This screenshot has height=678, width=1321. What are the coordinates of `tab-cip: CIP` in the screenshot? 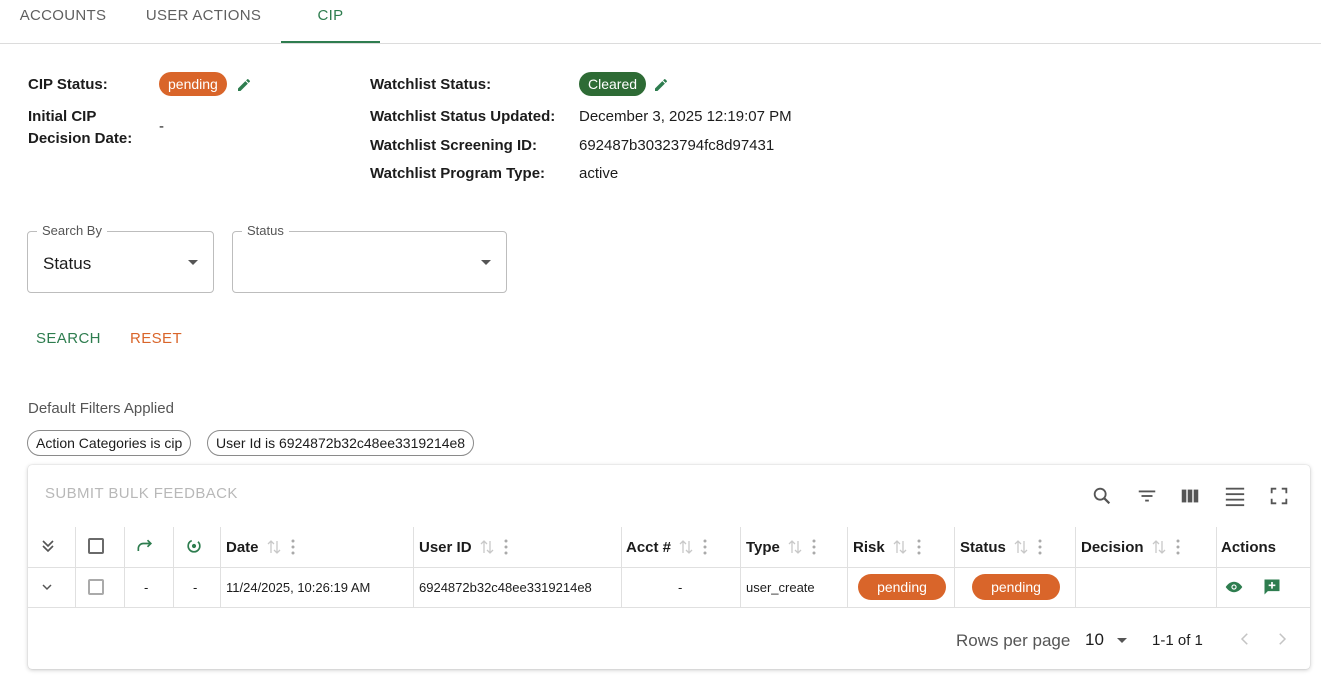 It's located at (330, 21).